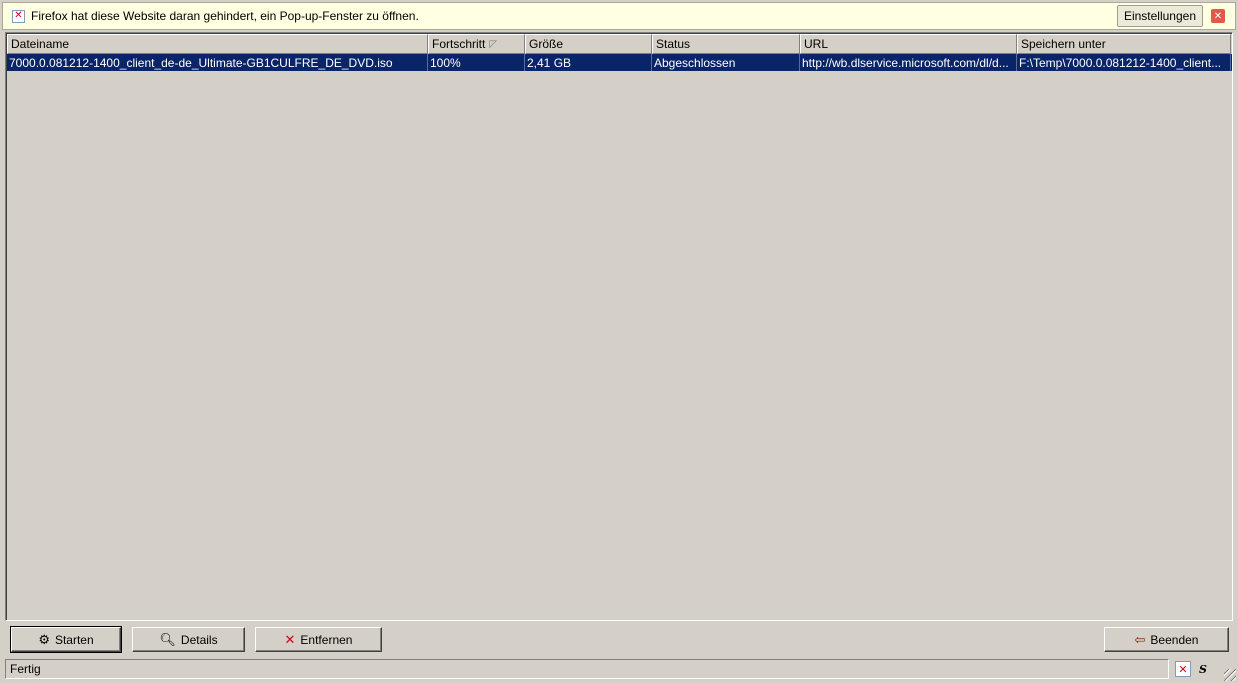 This screenshot has height=683, width=1238. What do you see at coordinates (217, 44) in the screenshot?
I see `column-header-filename: Dateiname` at bounding box center [217, 44].